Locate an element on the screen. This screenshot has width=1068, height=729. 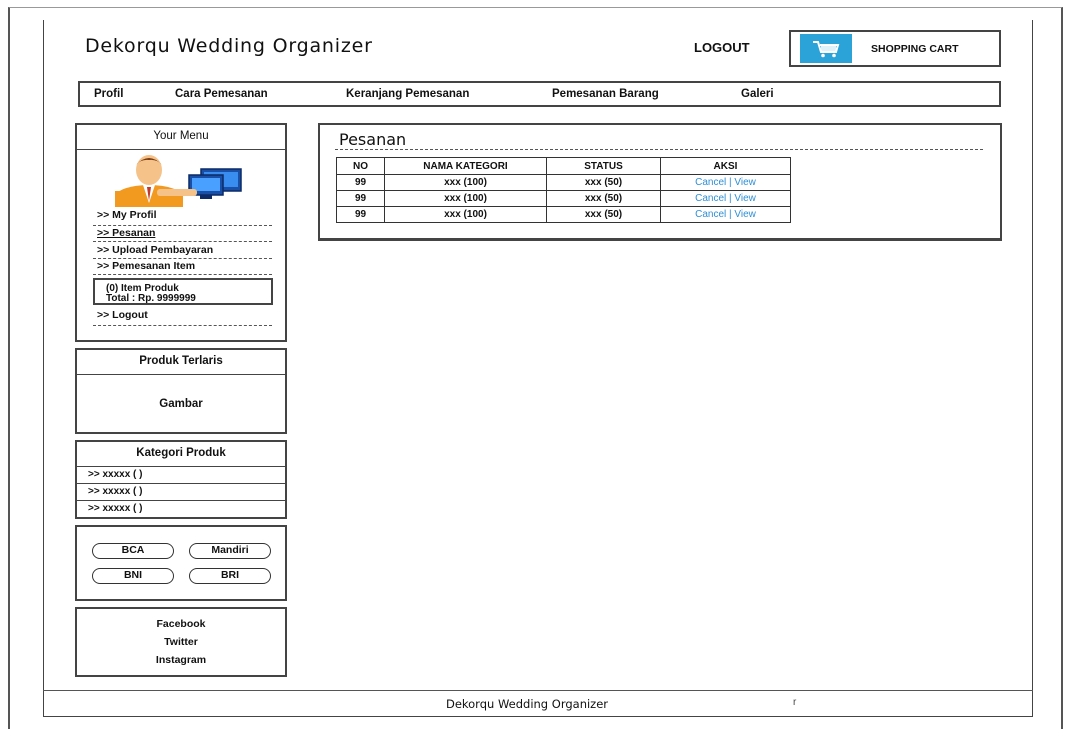
footer-bottom-border is located at coordinates (538, 716).